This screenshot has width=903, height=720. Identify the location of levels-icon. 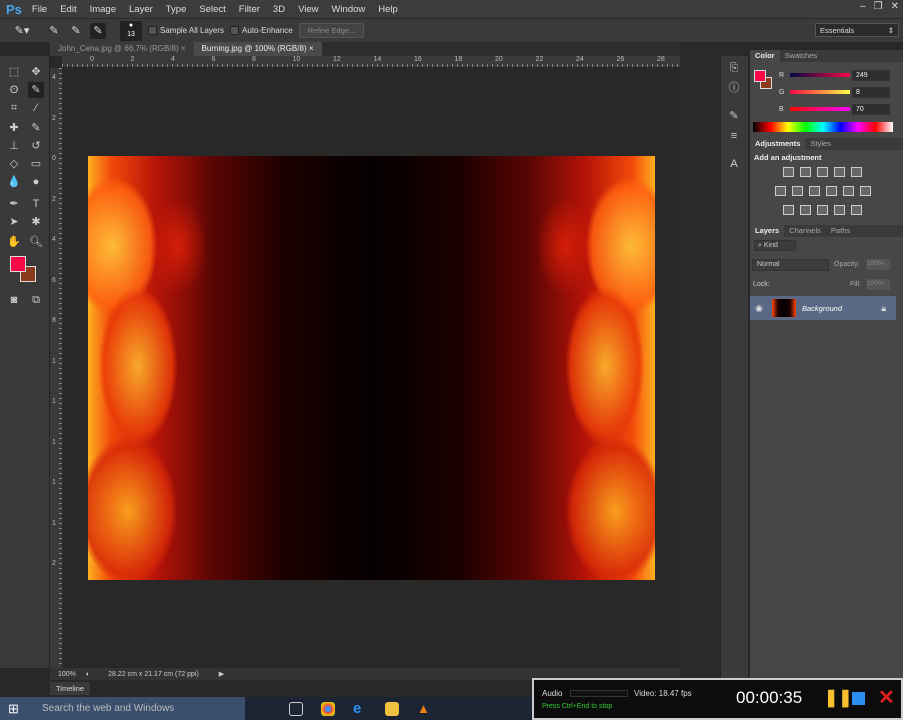
(805, 172).